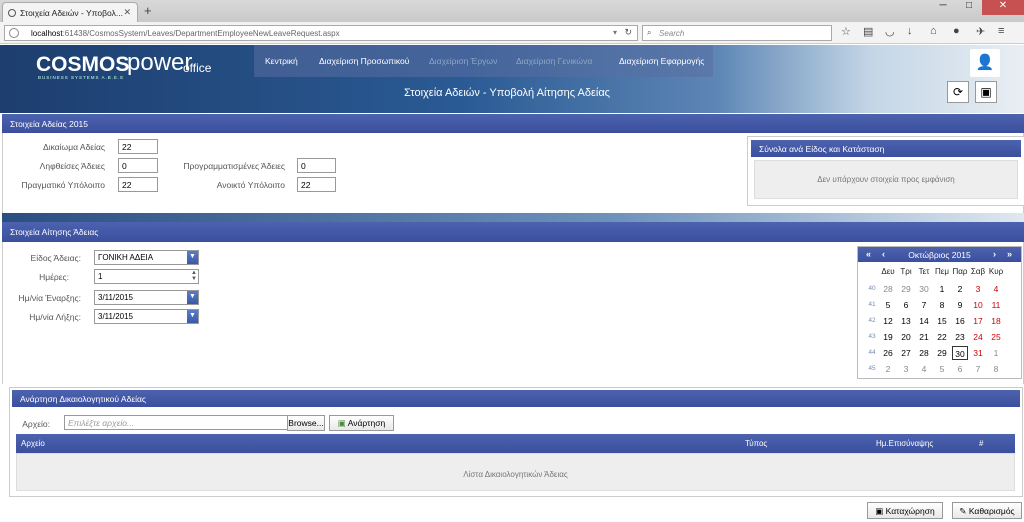 The image size is (1024, 522). What do you see at coordinates (1001, 31) in the screenshot?
I see `menu-icon: ≡` at bounding box center [1001, 31].